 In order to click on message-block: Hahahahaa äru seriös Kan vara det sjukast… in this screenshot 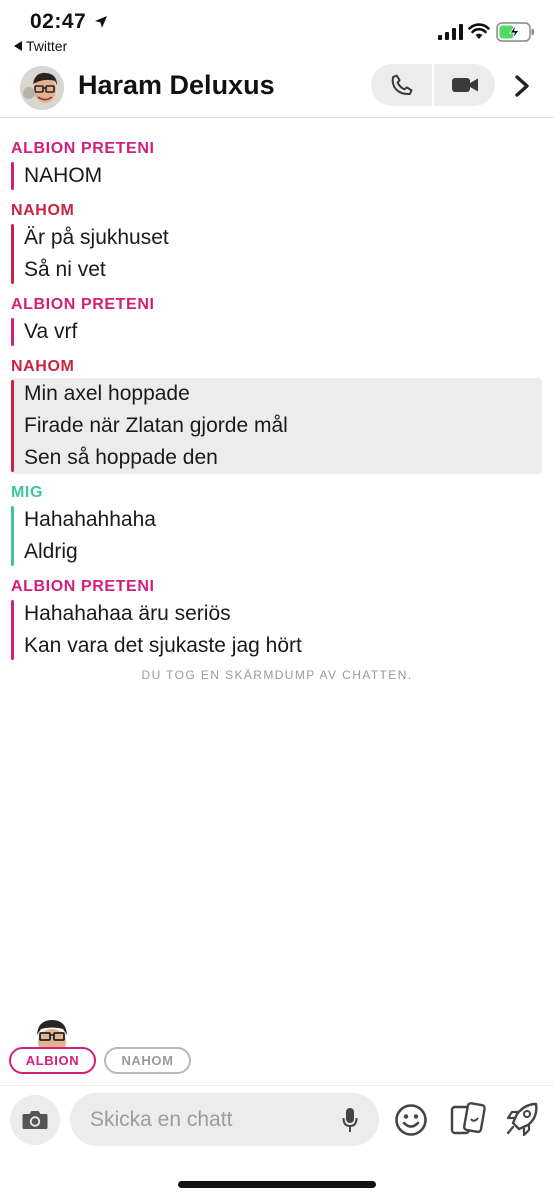, I will do `click(276, 630)`.